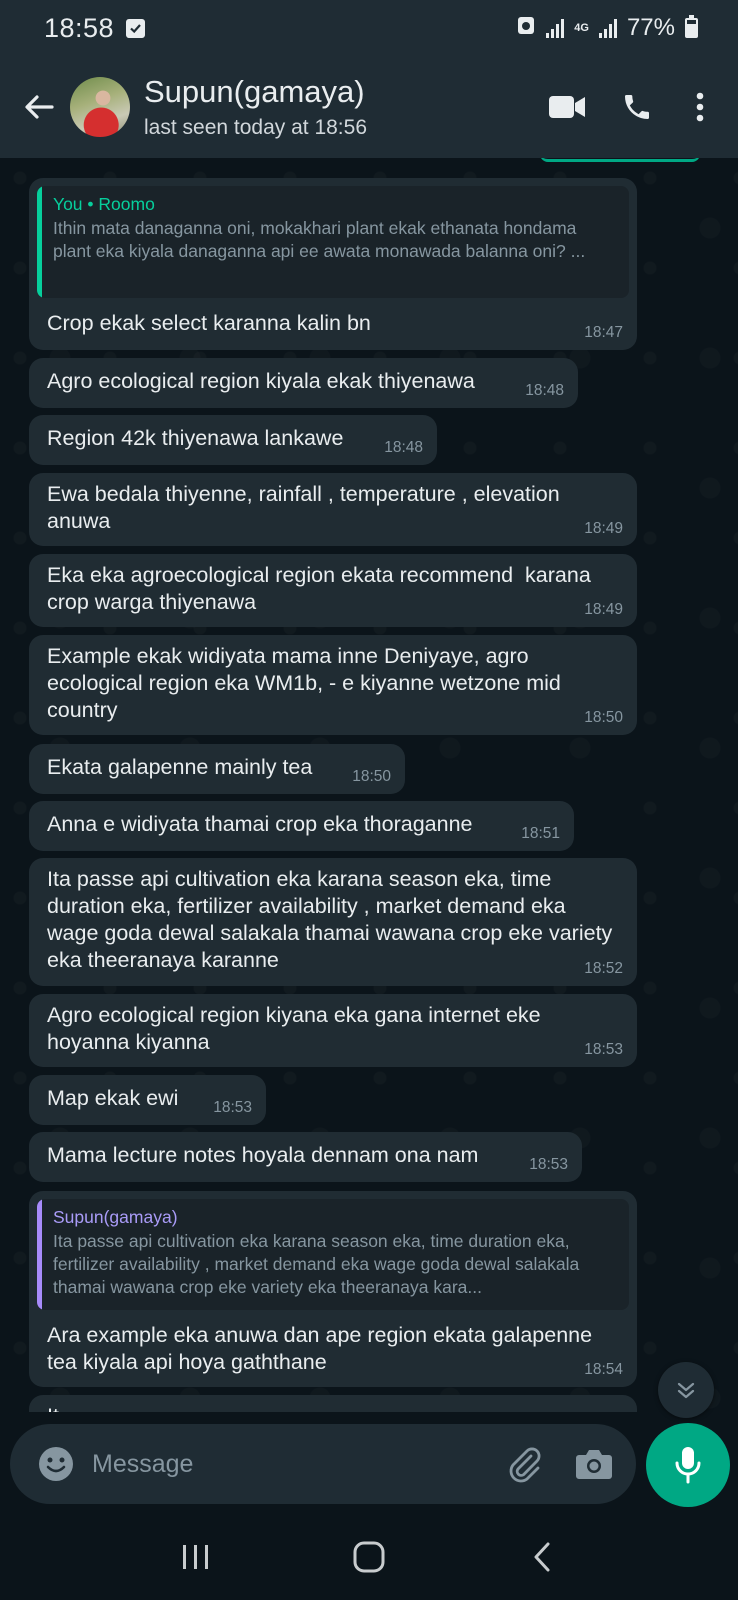 Image resolution: width=738 pixels, height=1600 pixels. I want to click on mic-icon, so click(688, 1465).